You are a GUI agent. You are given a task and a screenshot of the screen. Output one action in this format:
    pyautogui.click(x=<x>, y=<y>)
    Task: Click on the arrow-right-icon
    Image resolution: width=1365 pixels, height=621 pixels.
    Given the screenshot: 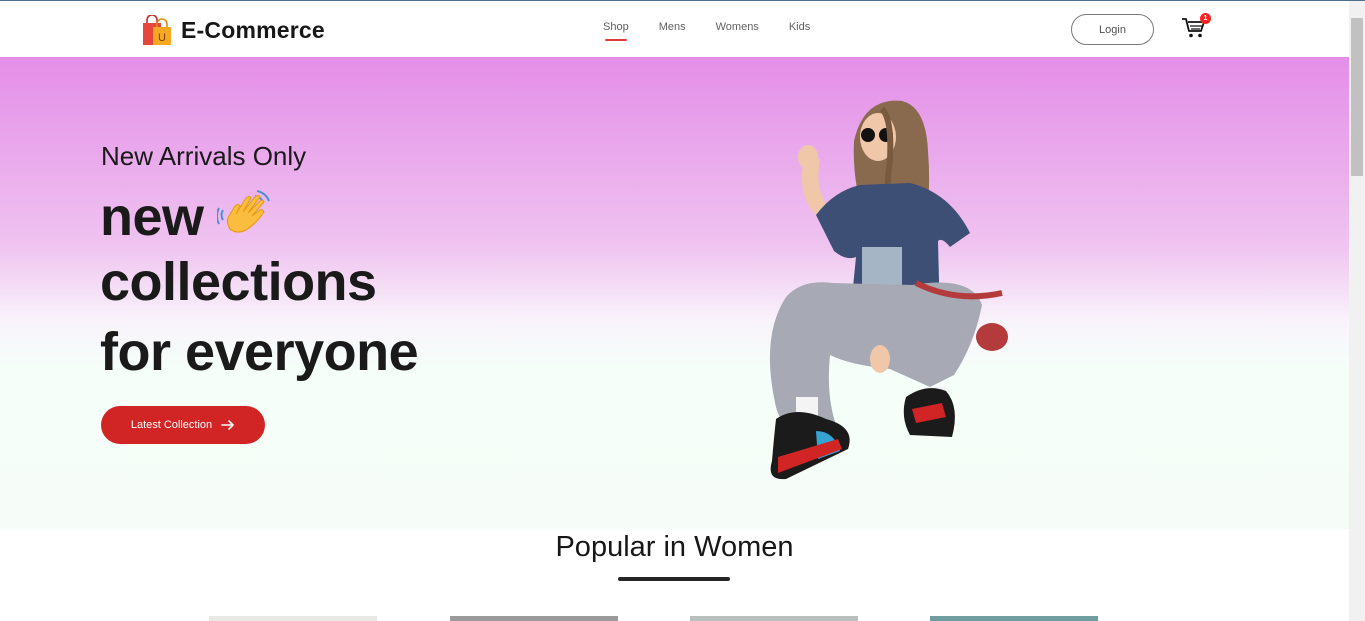 What is the action you would take?
    pyautogui.click(x=227, y=425)
    